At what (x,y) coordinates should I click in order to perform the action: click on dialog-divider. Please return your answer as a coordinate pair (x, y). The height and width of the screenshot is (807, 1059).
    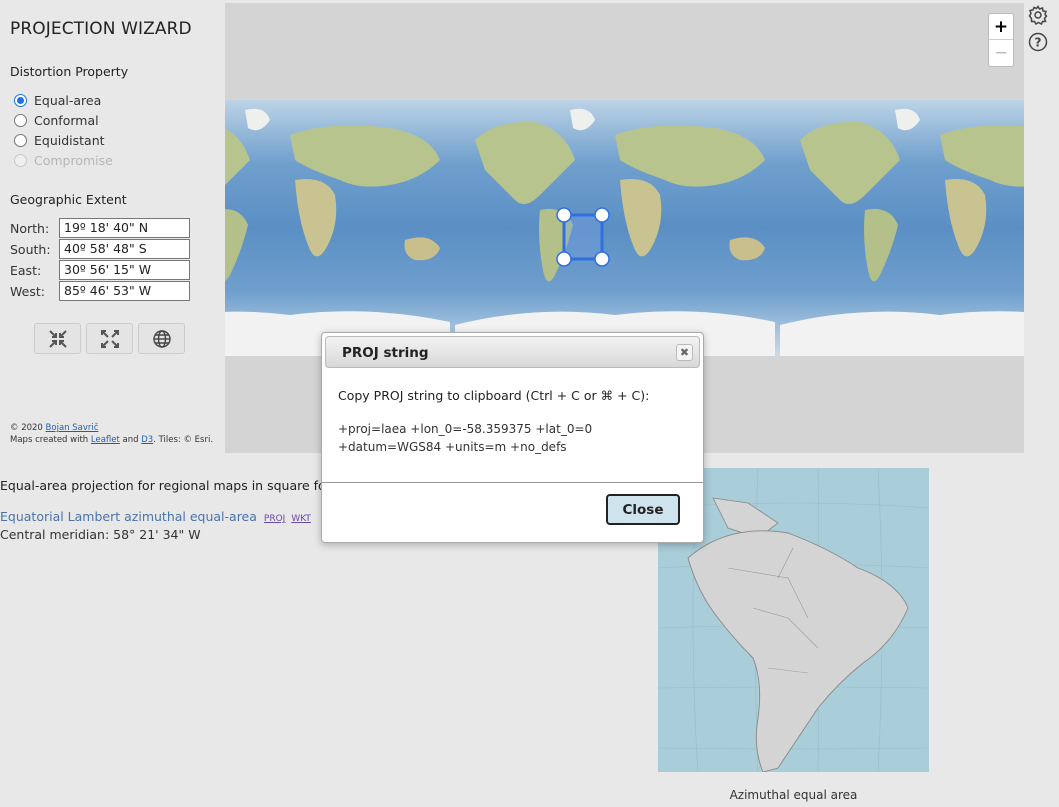
    Looking at the image, I should click on (512, 482).